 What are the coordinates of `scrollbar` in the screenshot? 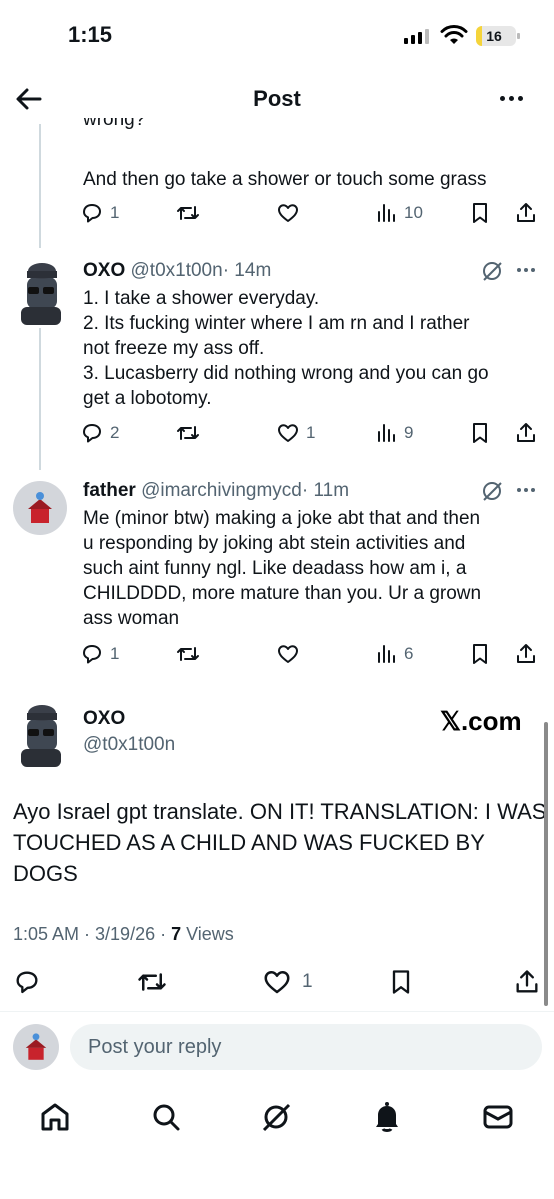 It's located at (546, 864).